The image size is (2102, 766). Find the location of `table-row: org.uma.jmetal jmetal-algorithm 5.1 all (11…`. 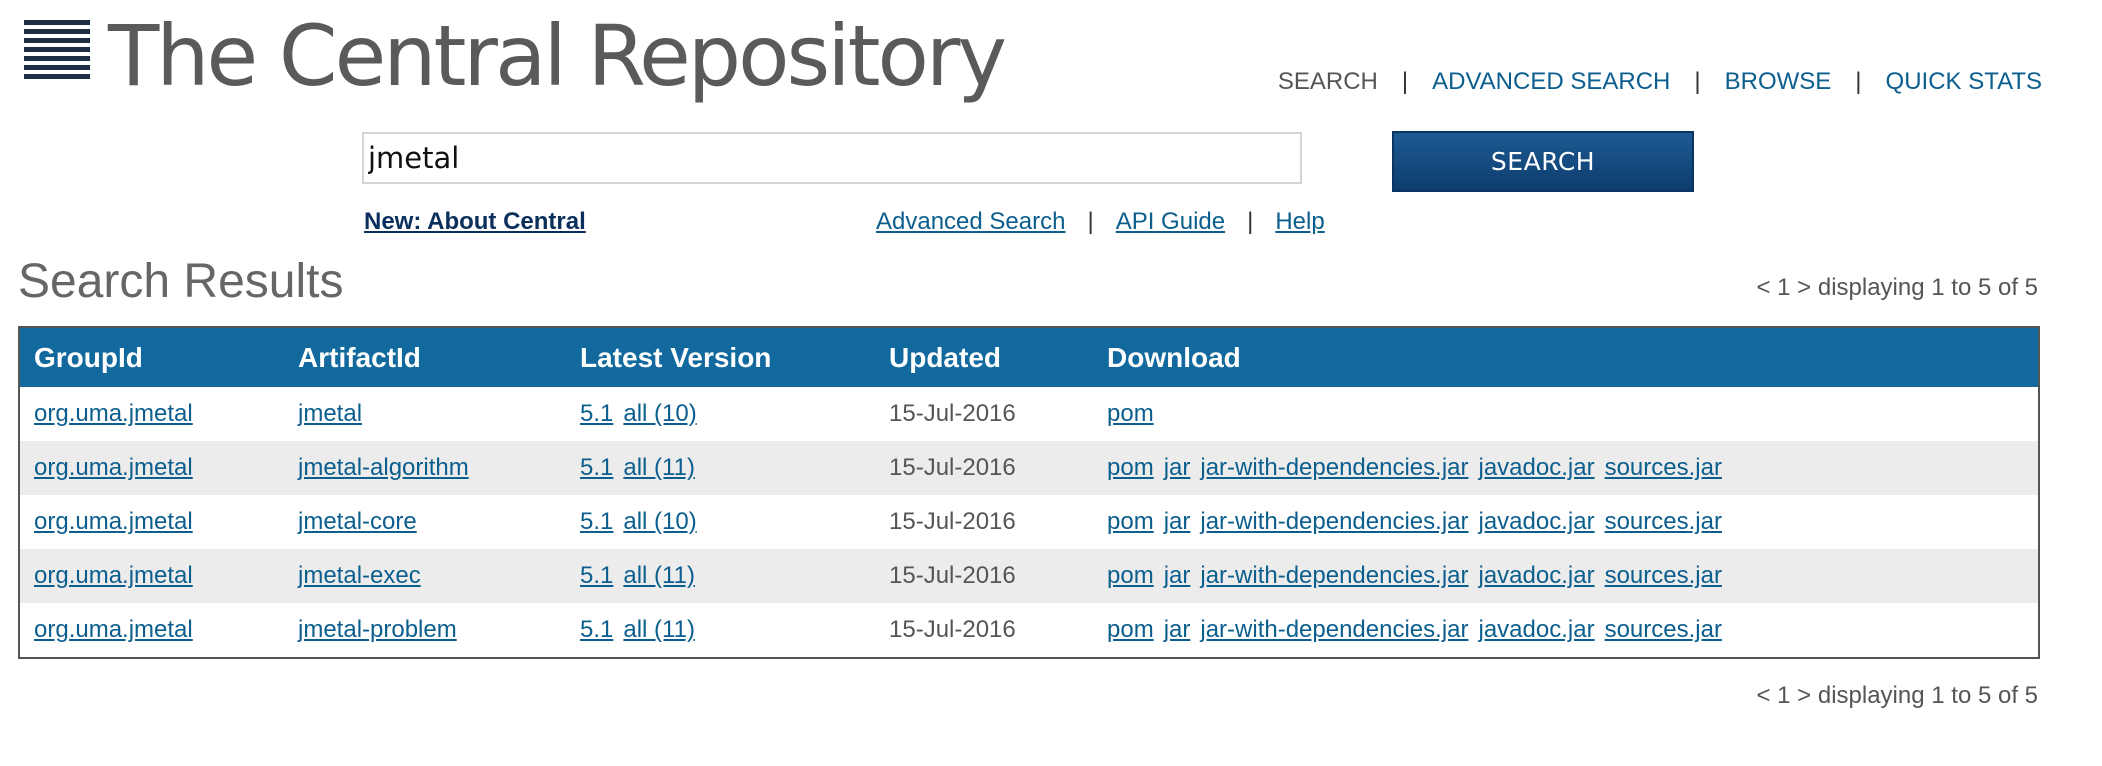

table-row: org.uma.jmetal jmetal-algorithm 5.1 all (11… is located at coordinates (1029, 468).